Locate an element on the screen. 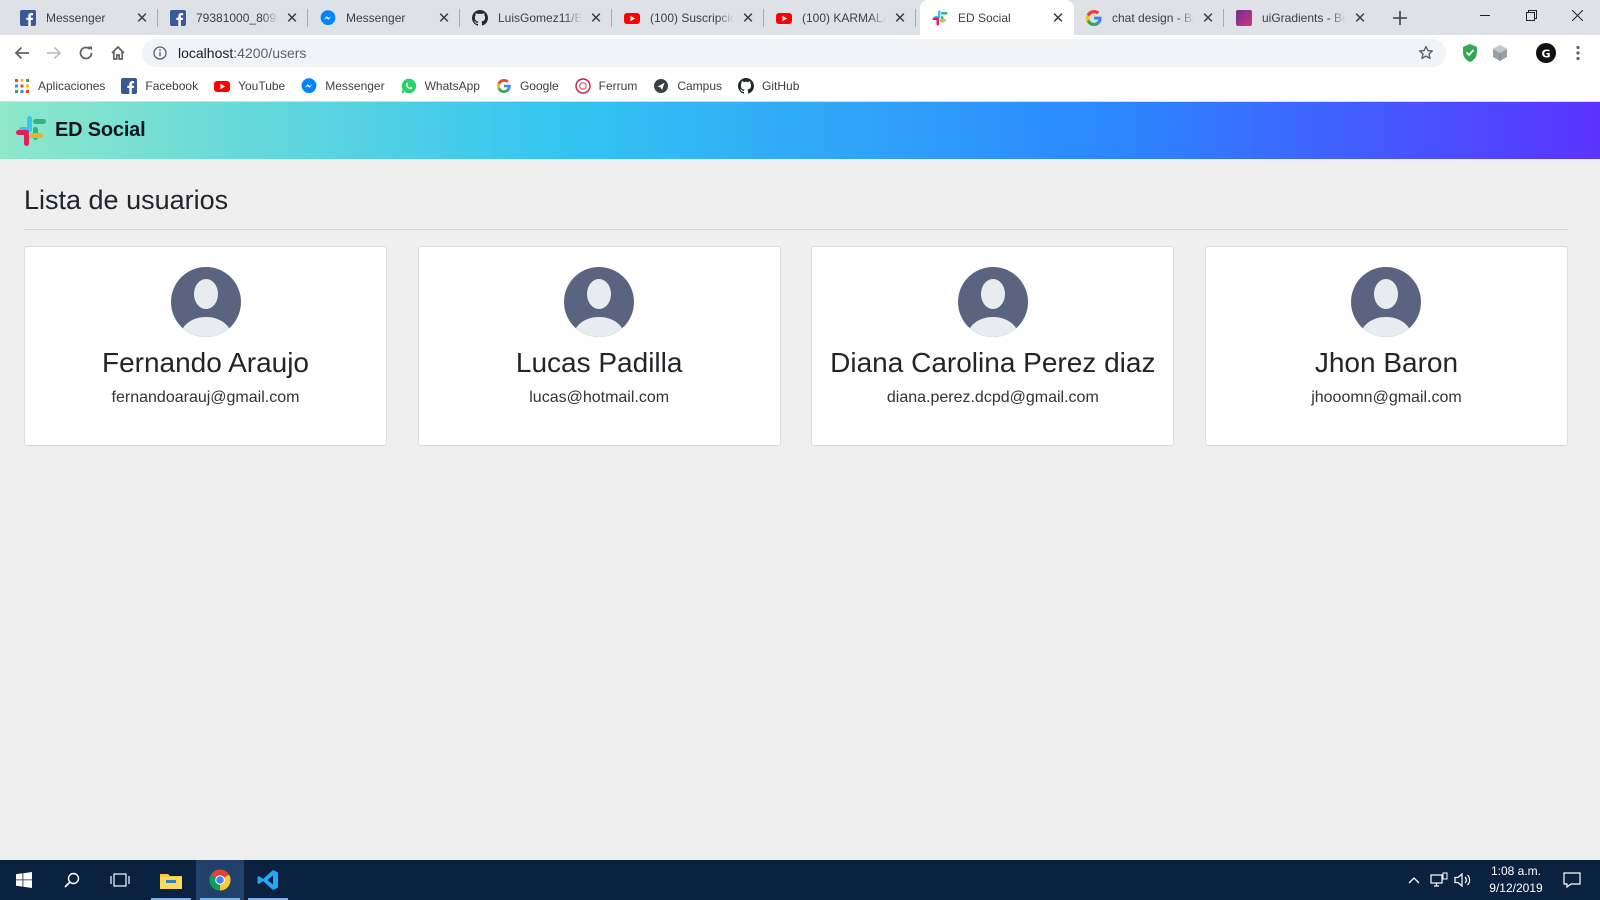 This screenshot has height=900, width=1600. bookmark-whatsapp: WhatsApp is located at coordinates (440, 86).